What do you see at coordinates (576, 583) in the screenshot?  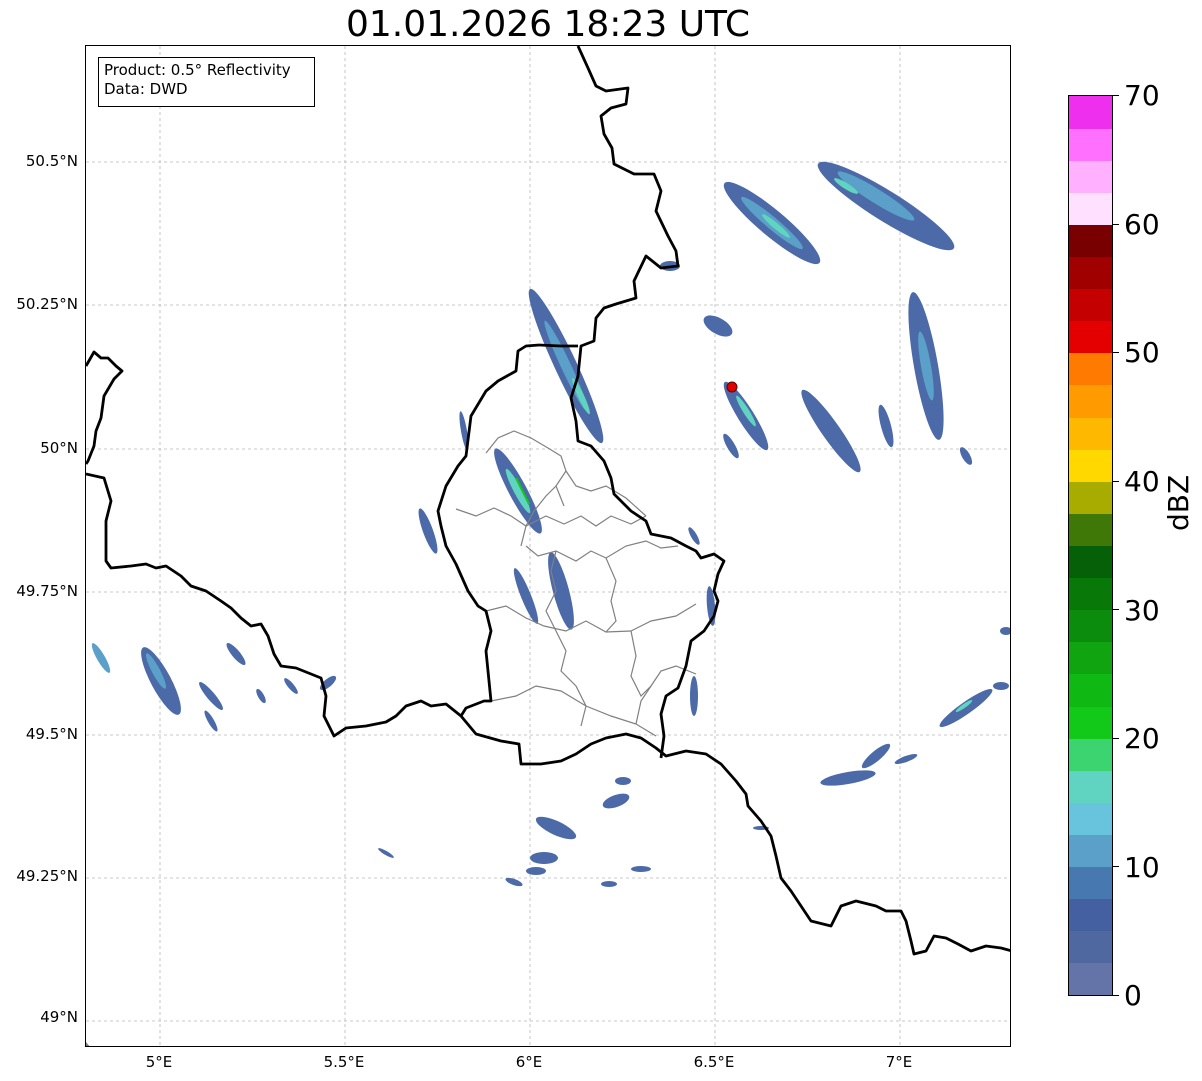 I see `district-borders` at bounding box center [576, 583].